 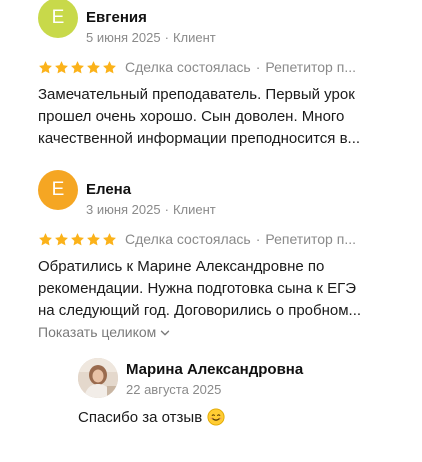 I want to click on show-full-label: Показать целиком, so click(x=97, y=332).